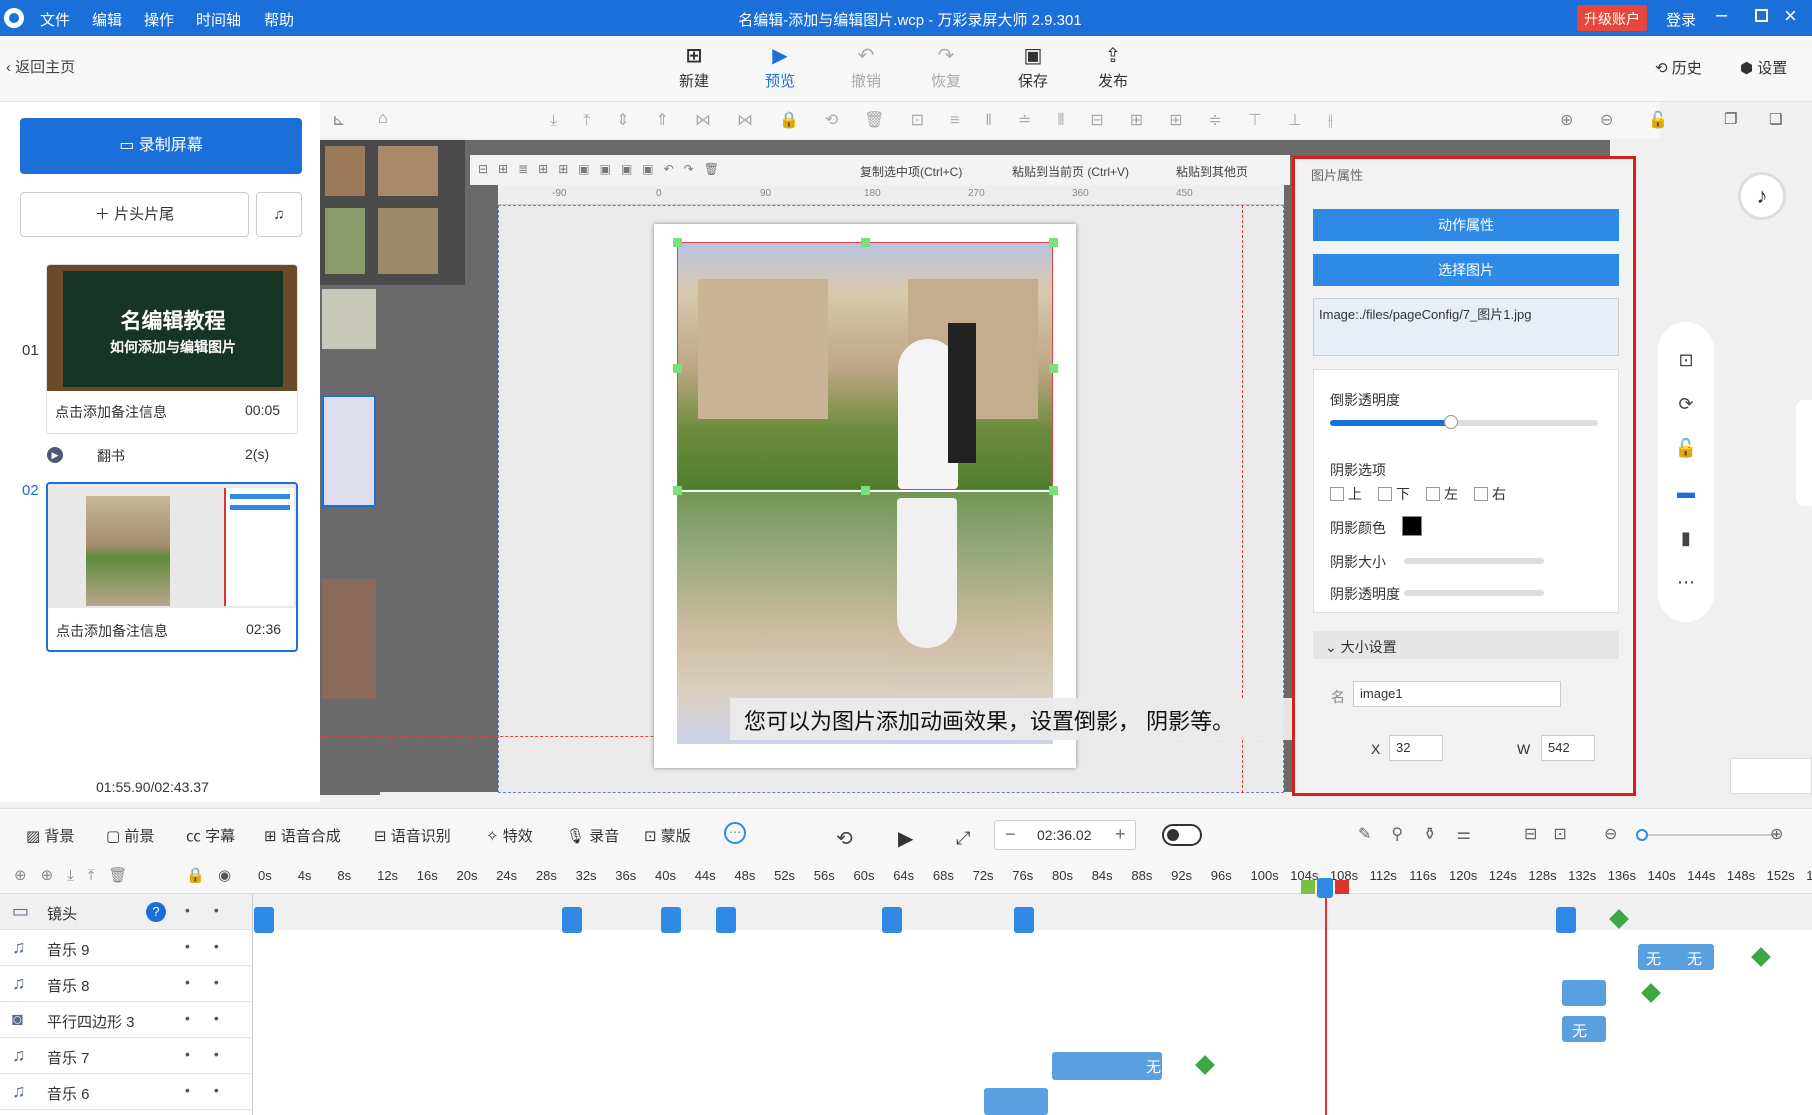 This screenshot has width=1812, height=1115. What do you see at coordinates (963, 838) in the screenshot?
I see `fullscreen-icon: ⤢` at bounding box center [963, 838].